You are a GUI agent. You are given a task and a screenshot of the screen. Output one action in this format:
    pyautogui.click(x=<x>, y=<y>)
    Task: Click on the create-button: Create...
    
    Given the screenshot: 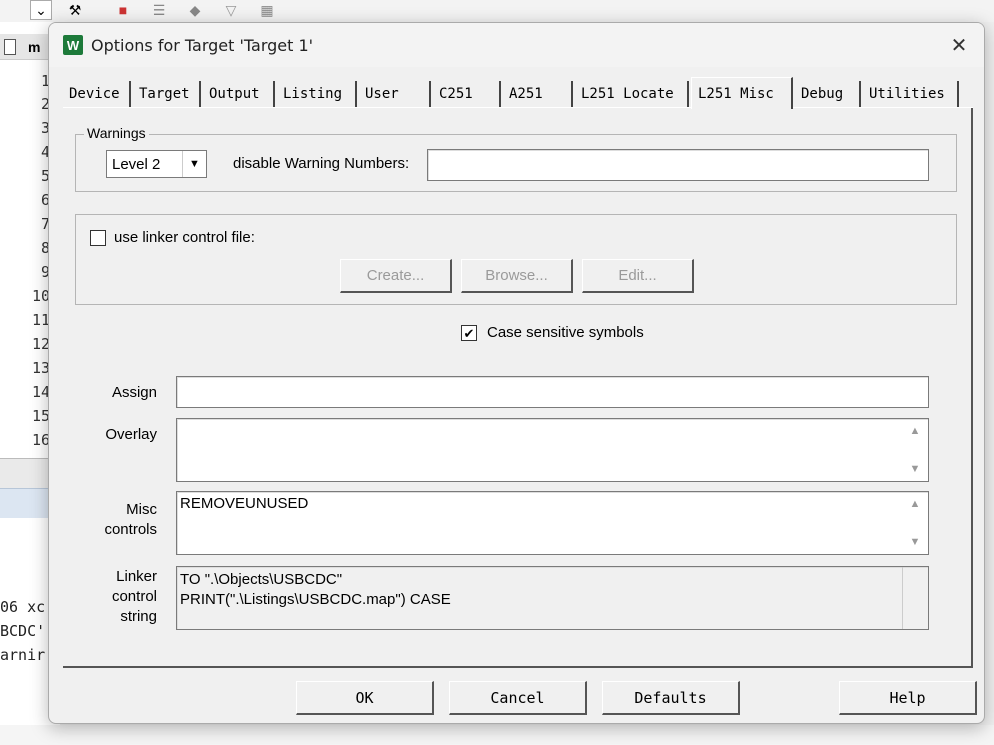 What is the action you would take?
    pyautogui.click(x=396, y=276)
    